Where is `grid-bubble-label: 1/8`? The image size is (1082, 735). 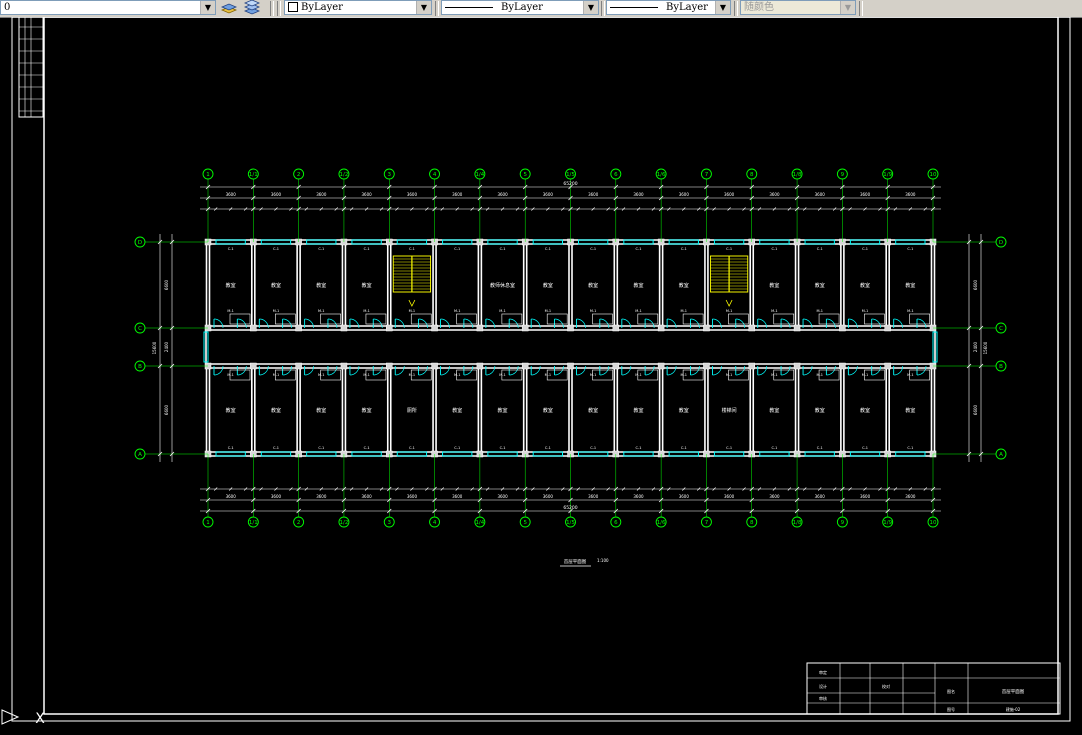 grid-bubble-label: 1/8 is located at coordinates (797, 523).